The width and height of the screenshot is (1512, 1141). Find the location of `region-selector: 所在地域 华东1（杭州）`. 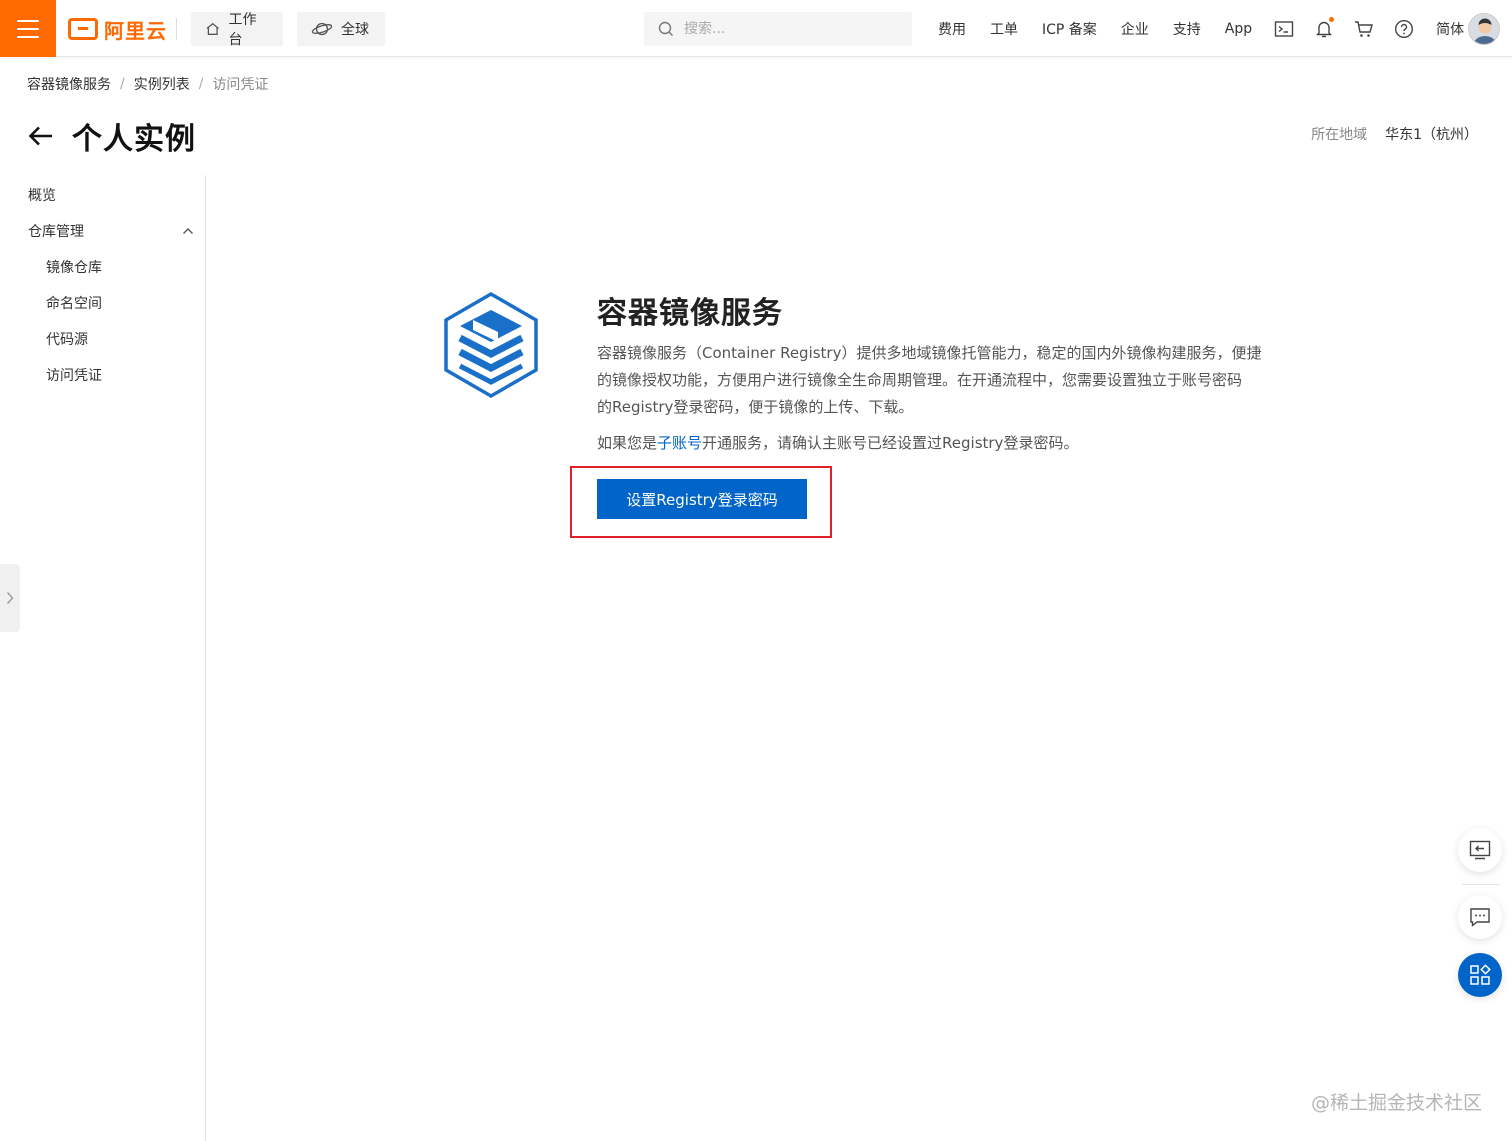

region-selector: 所在地域 华东1（杭州） is located at coordinates (1394, 134).